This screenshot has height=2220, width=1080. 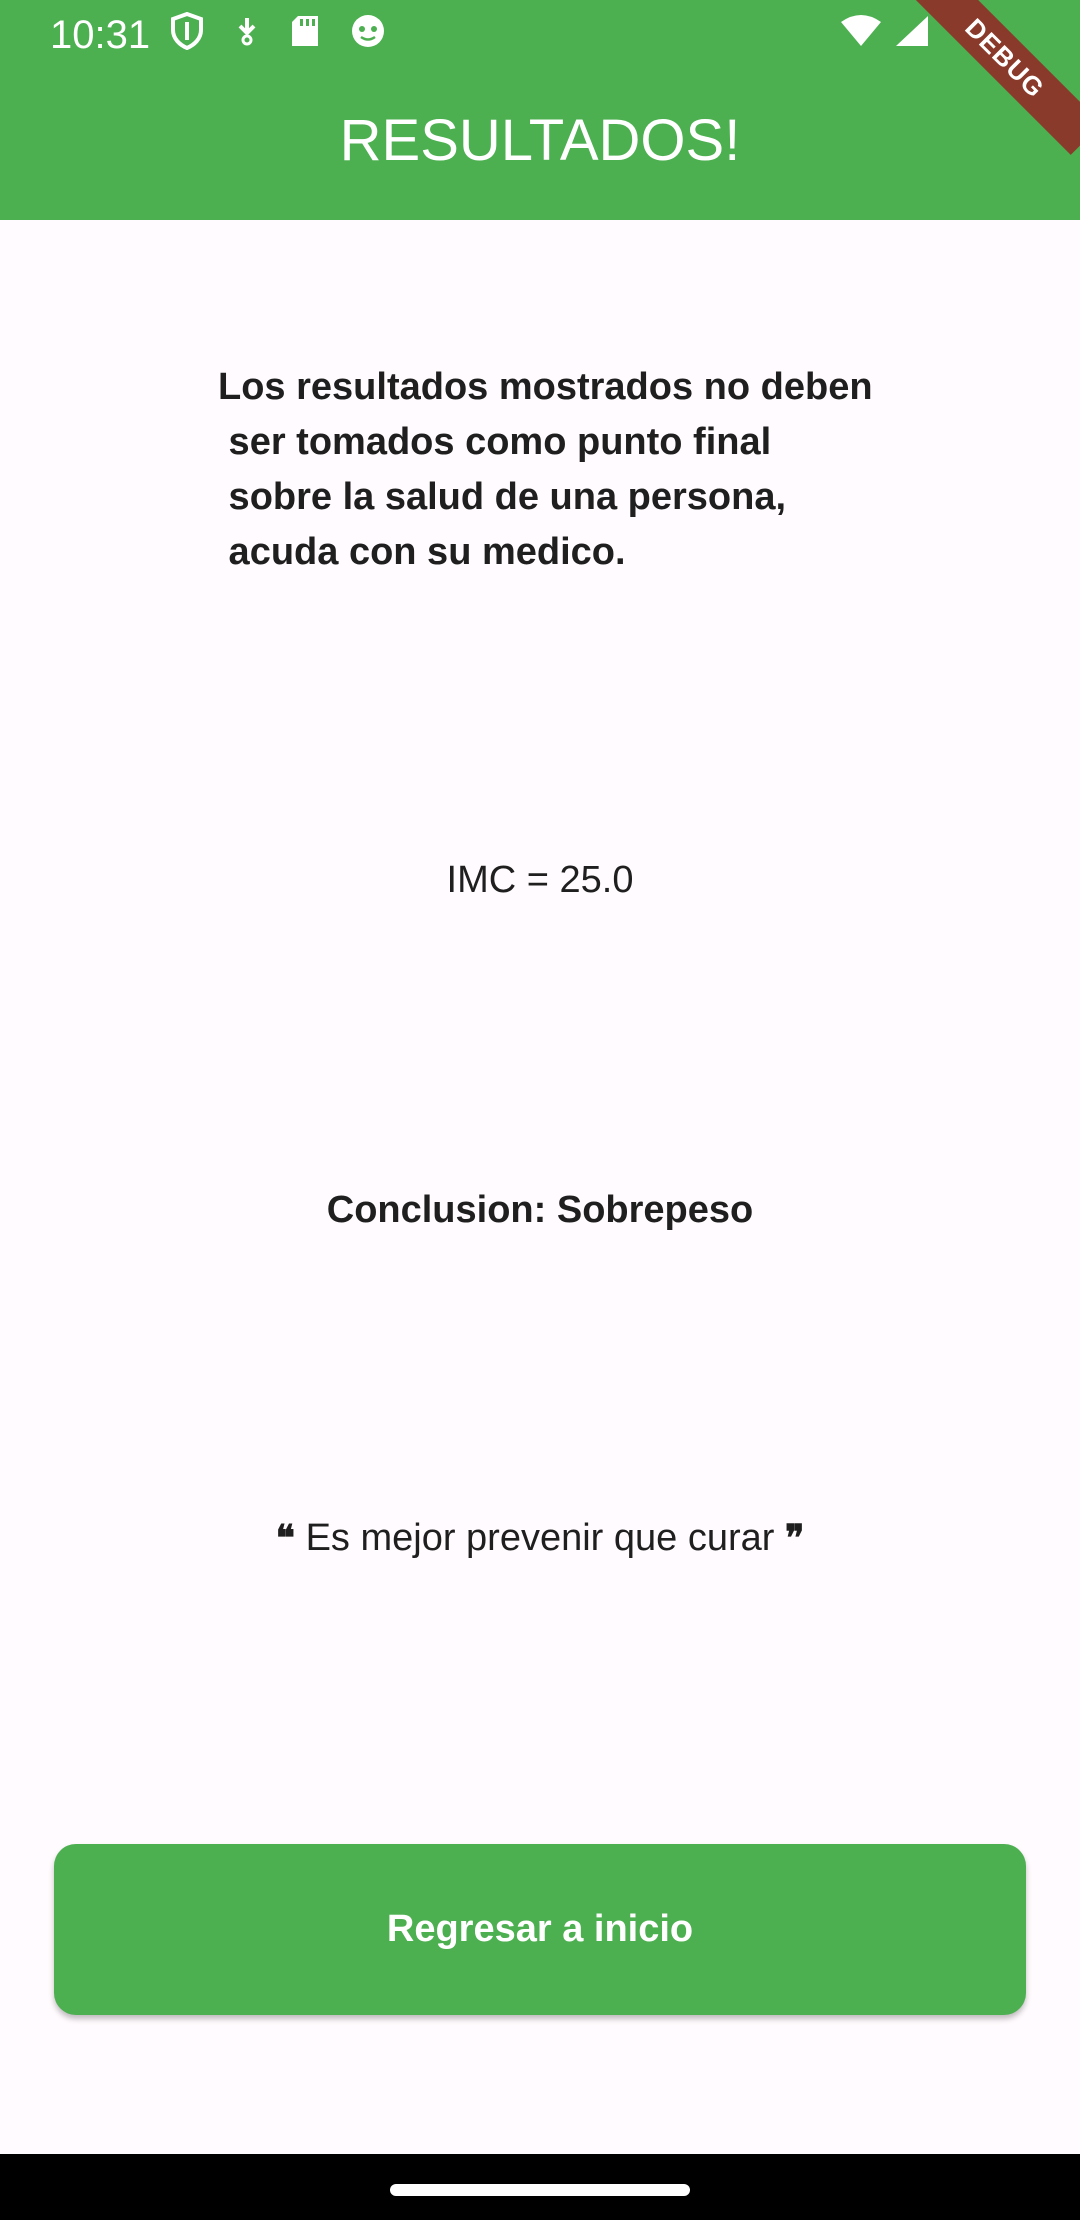 I want to click on quote: ❝ Es mejor prevenir que curar ❞, so click(x=540, y=1538).